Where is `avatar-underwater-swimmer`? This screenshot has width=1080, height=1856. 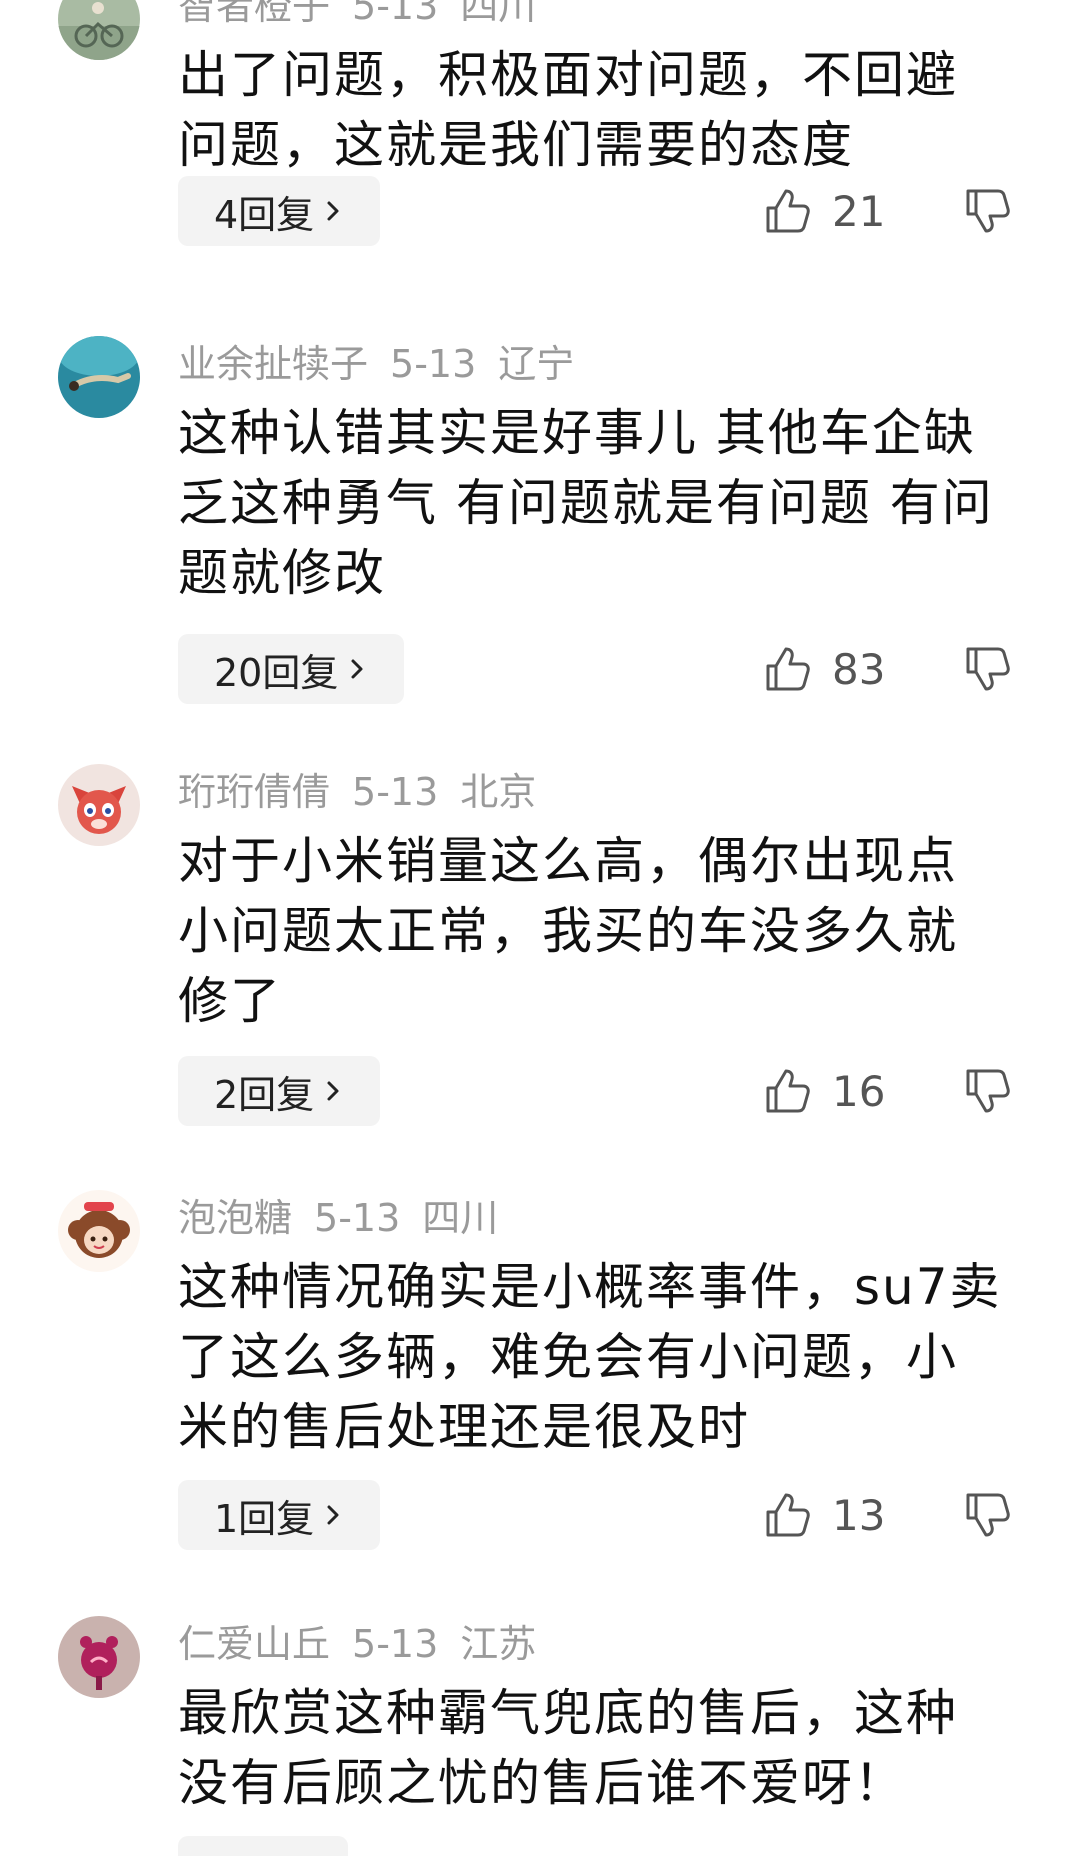
avatar-underwater-swimmer is located at coordinates (99, 377).